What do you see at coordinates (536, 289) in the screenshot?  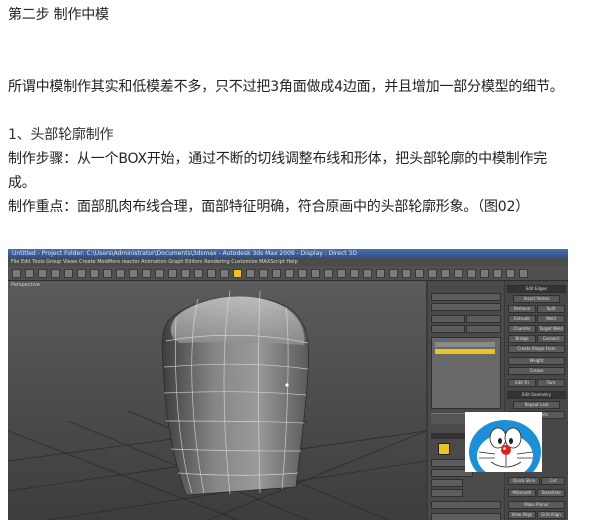 I see `edit-edges-rollout-header: Edit Edges` at bounding box center [536, 289].